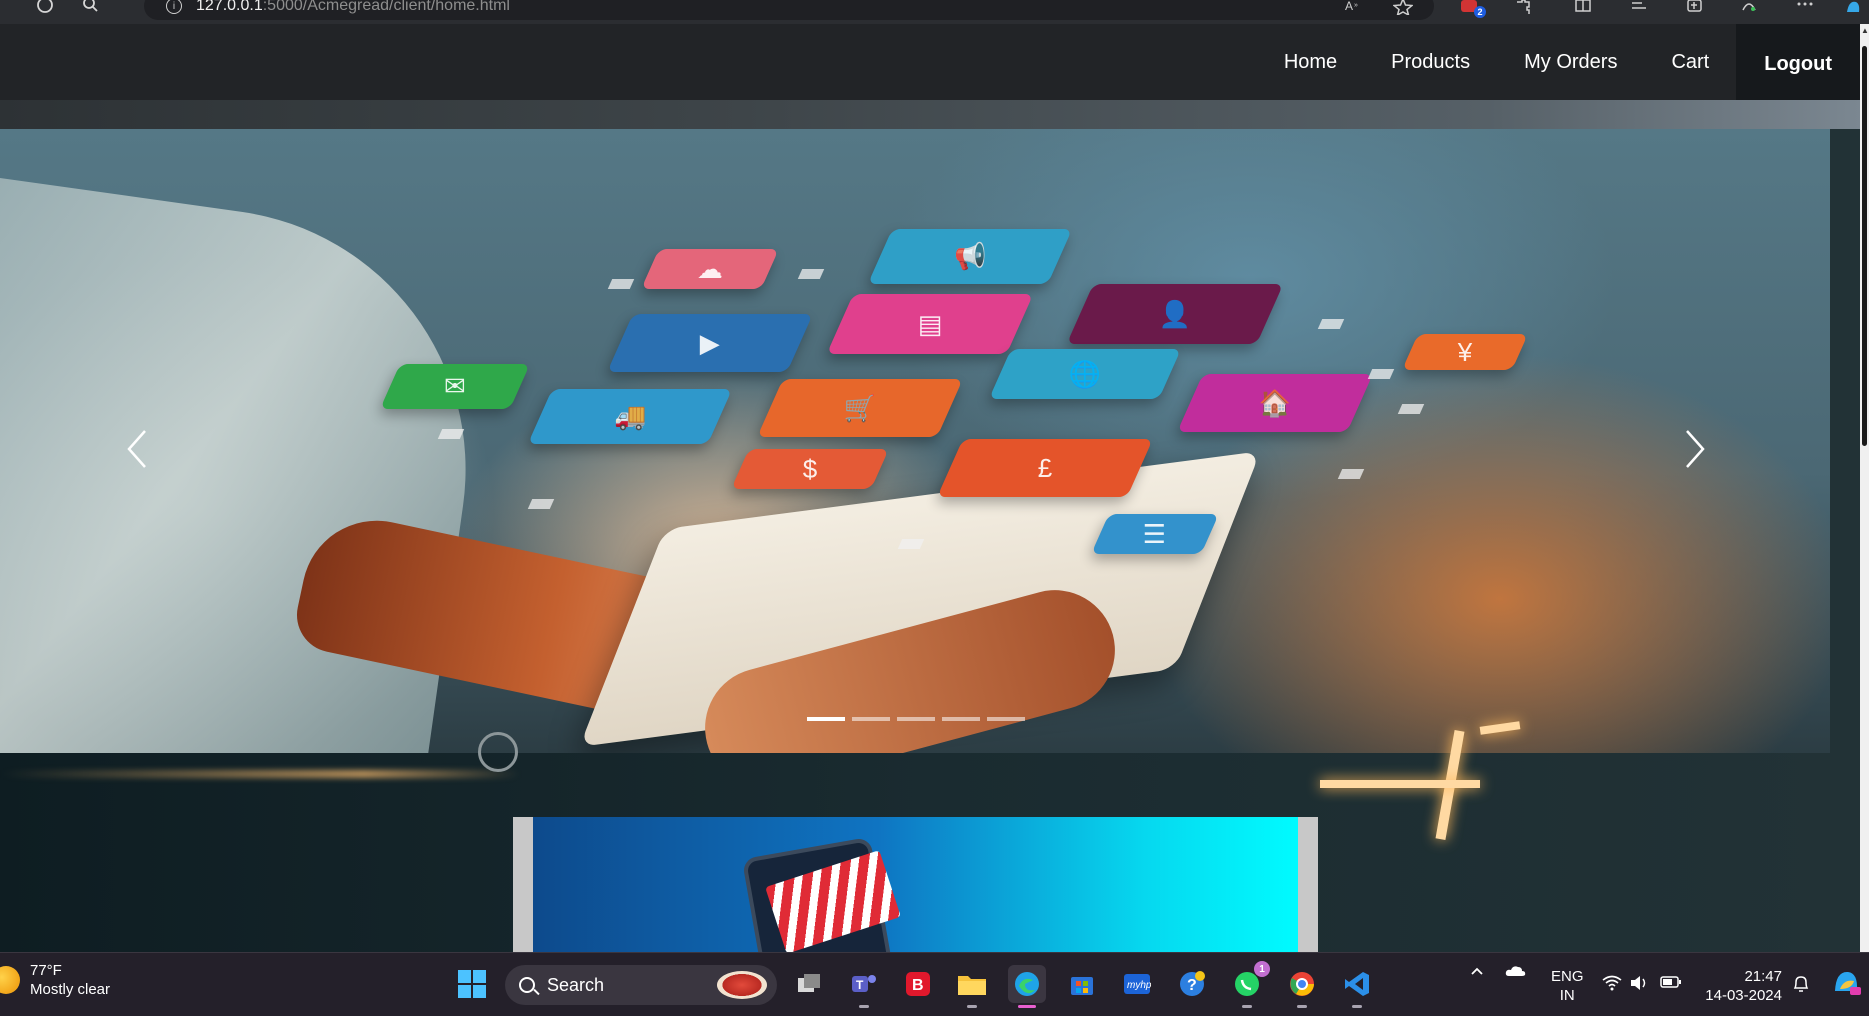  Describe the element at coordinates (1865, 30) in the screenshot. I see `scroll-up-arrow-icon: ▲` at that location.